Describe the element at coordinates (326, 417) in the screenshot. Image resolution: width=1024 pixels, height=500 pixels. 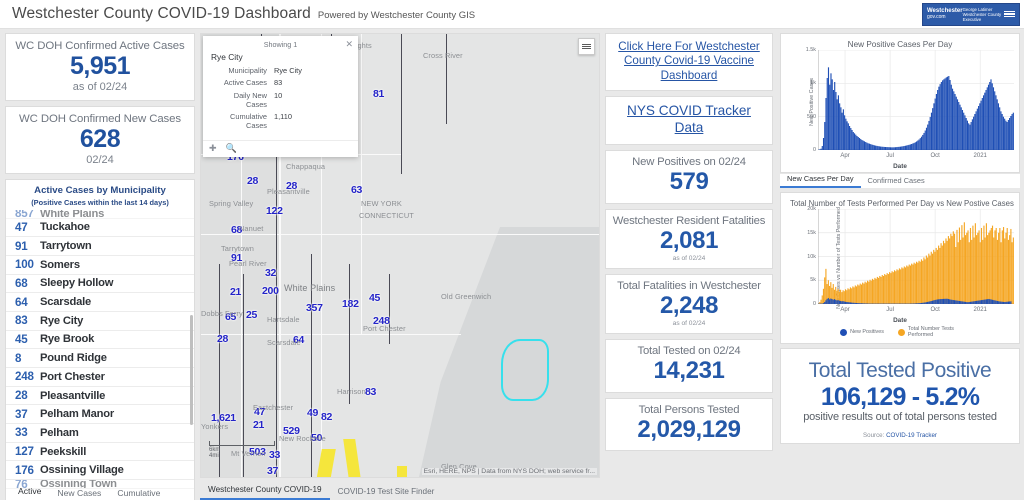
I see `map-case-count-label: 82` at that location.